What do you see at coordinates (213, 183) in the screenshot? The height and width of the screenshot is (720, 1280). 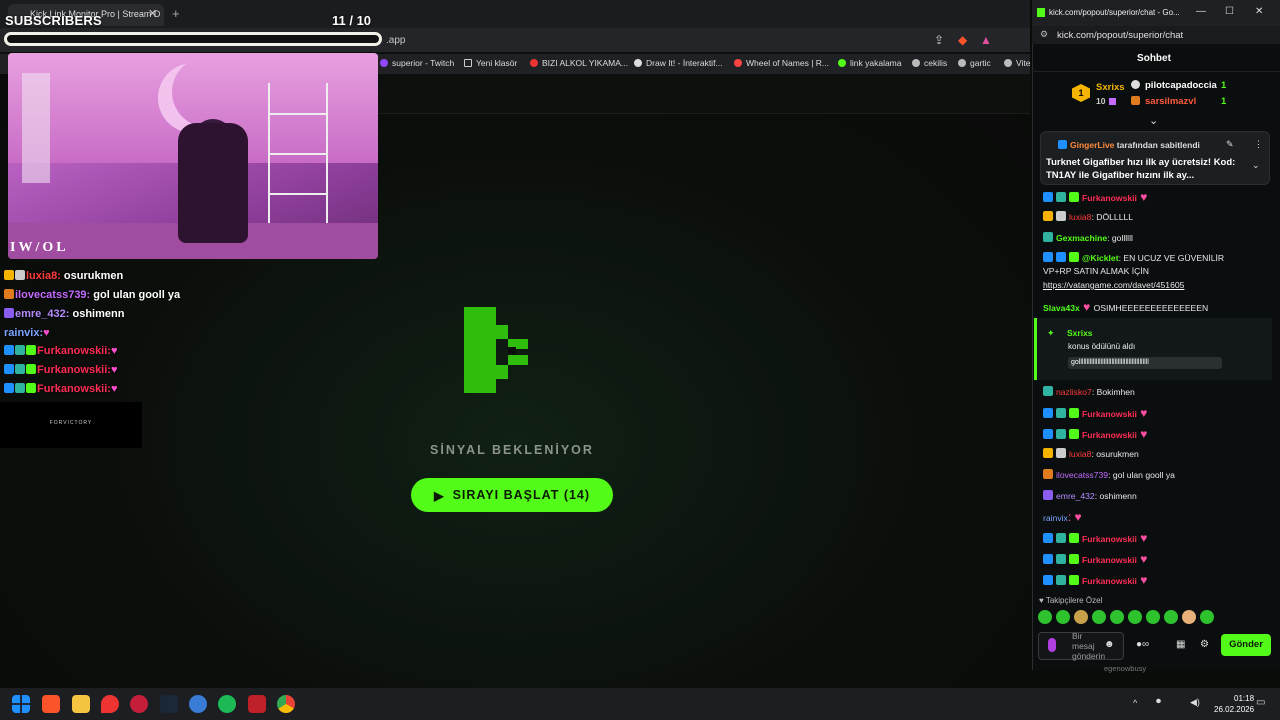 I see `gaming-chair` at bounding box center [213, 183].